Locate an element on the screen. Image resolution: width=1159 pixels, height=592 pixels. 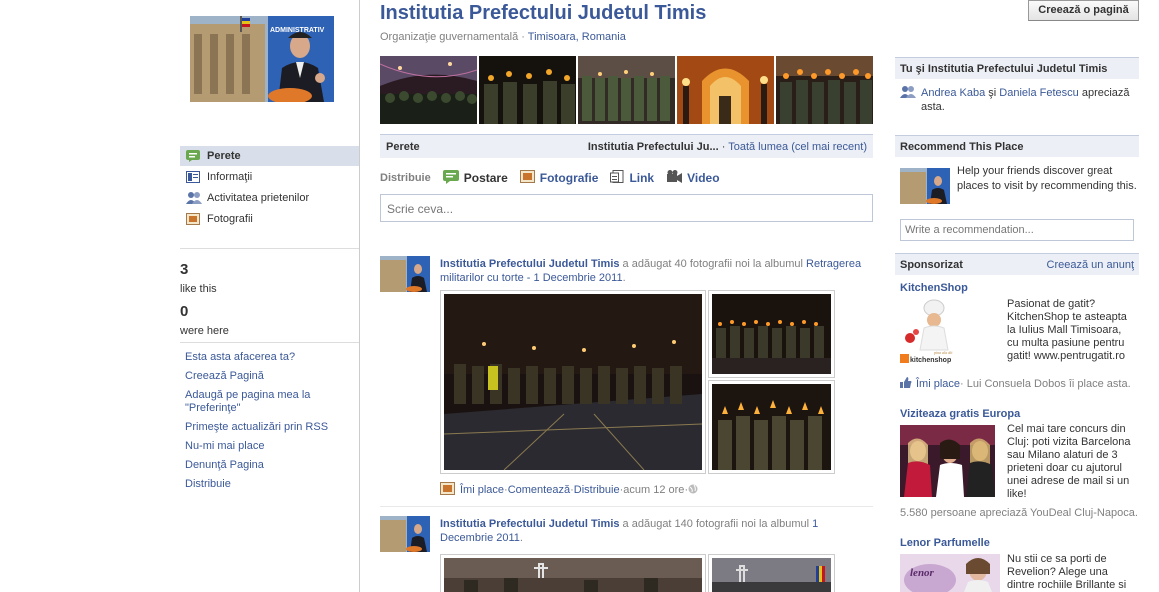
ad-image: lenor is located at coordinates (950, 573).